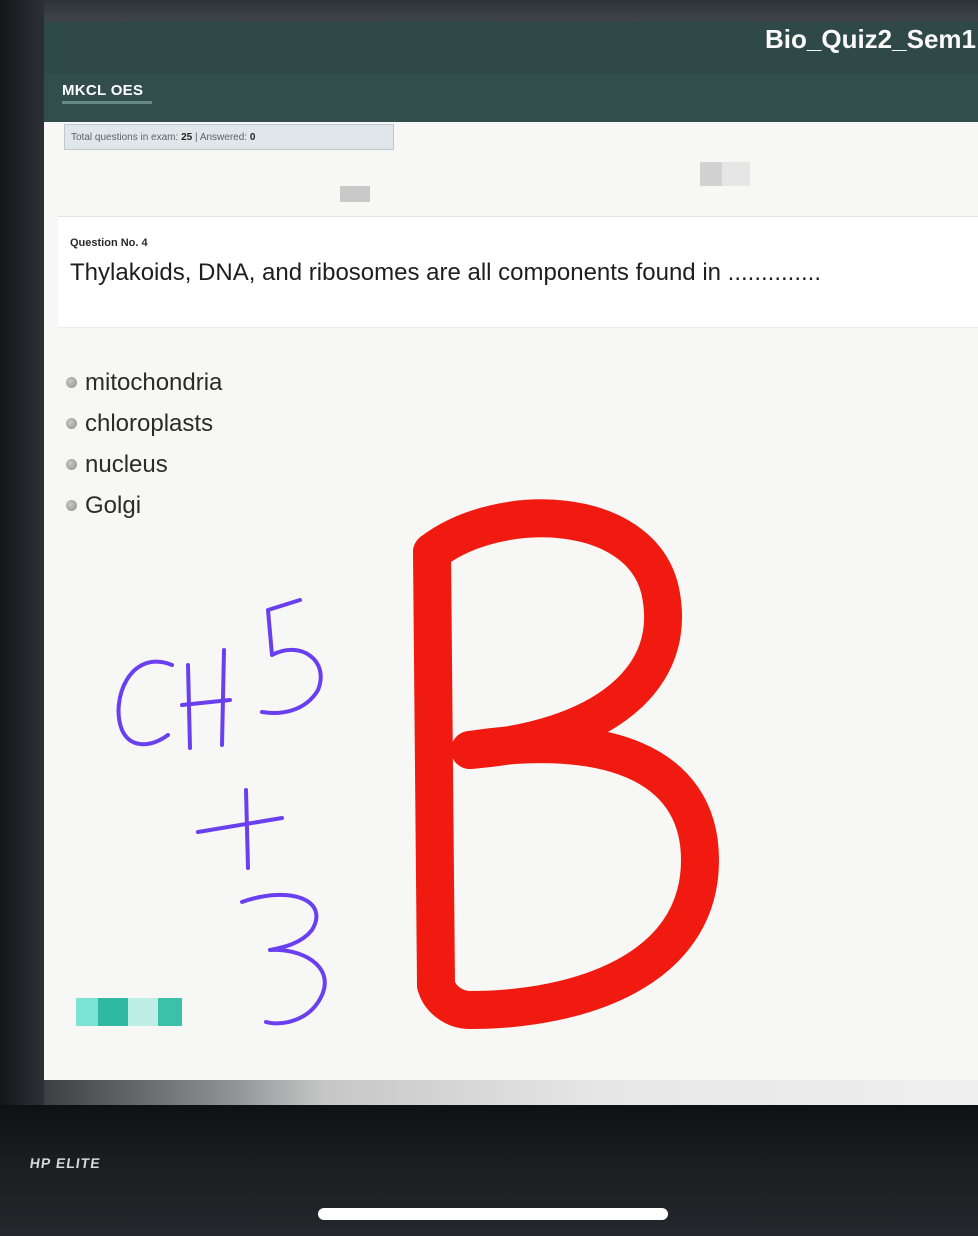 The image size is (978, 1236). Describe the element at coordinates (568, 877) in the screenshot. I see `handwritten-b-lower-bowl` at that location.